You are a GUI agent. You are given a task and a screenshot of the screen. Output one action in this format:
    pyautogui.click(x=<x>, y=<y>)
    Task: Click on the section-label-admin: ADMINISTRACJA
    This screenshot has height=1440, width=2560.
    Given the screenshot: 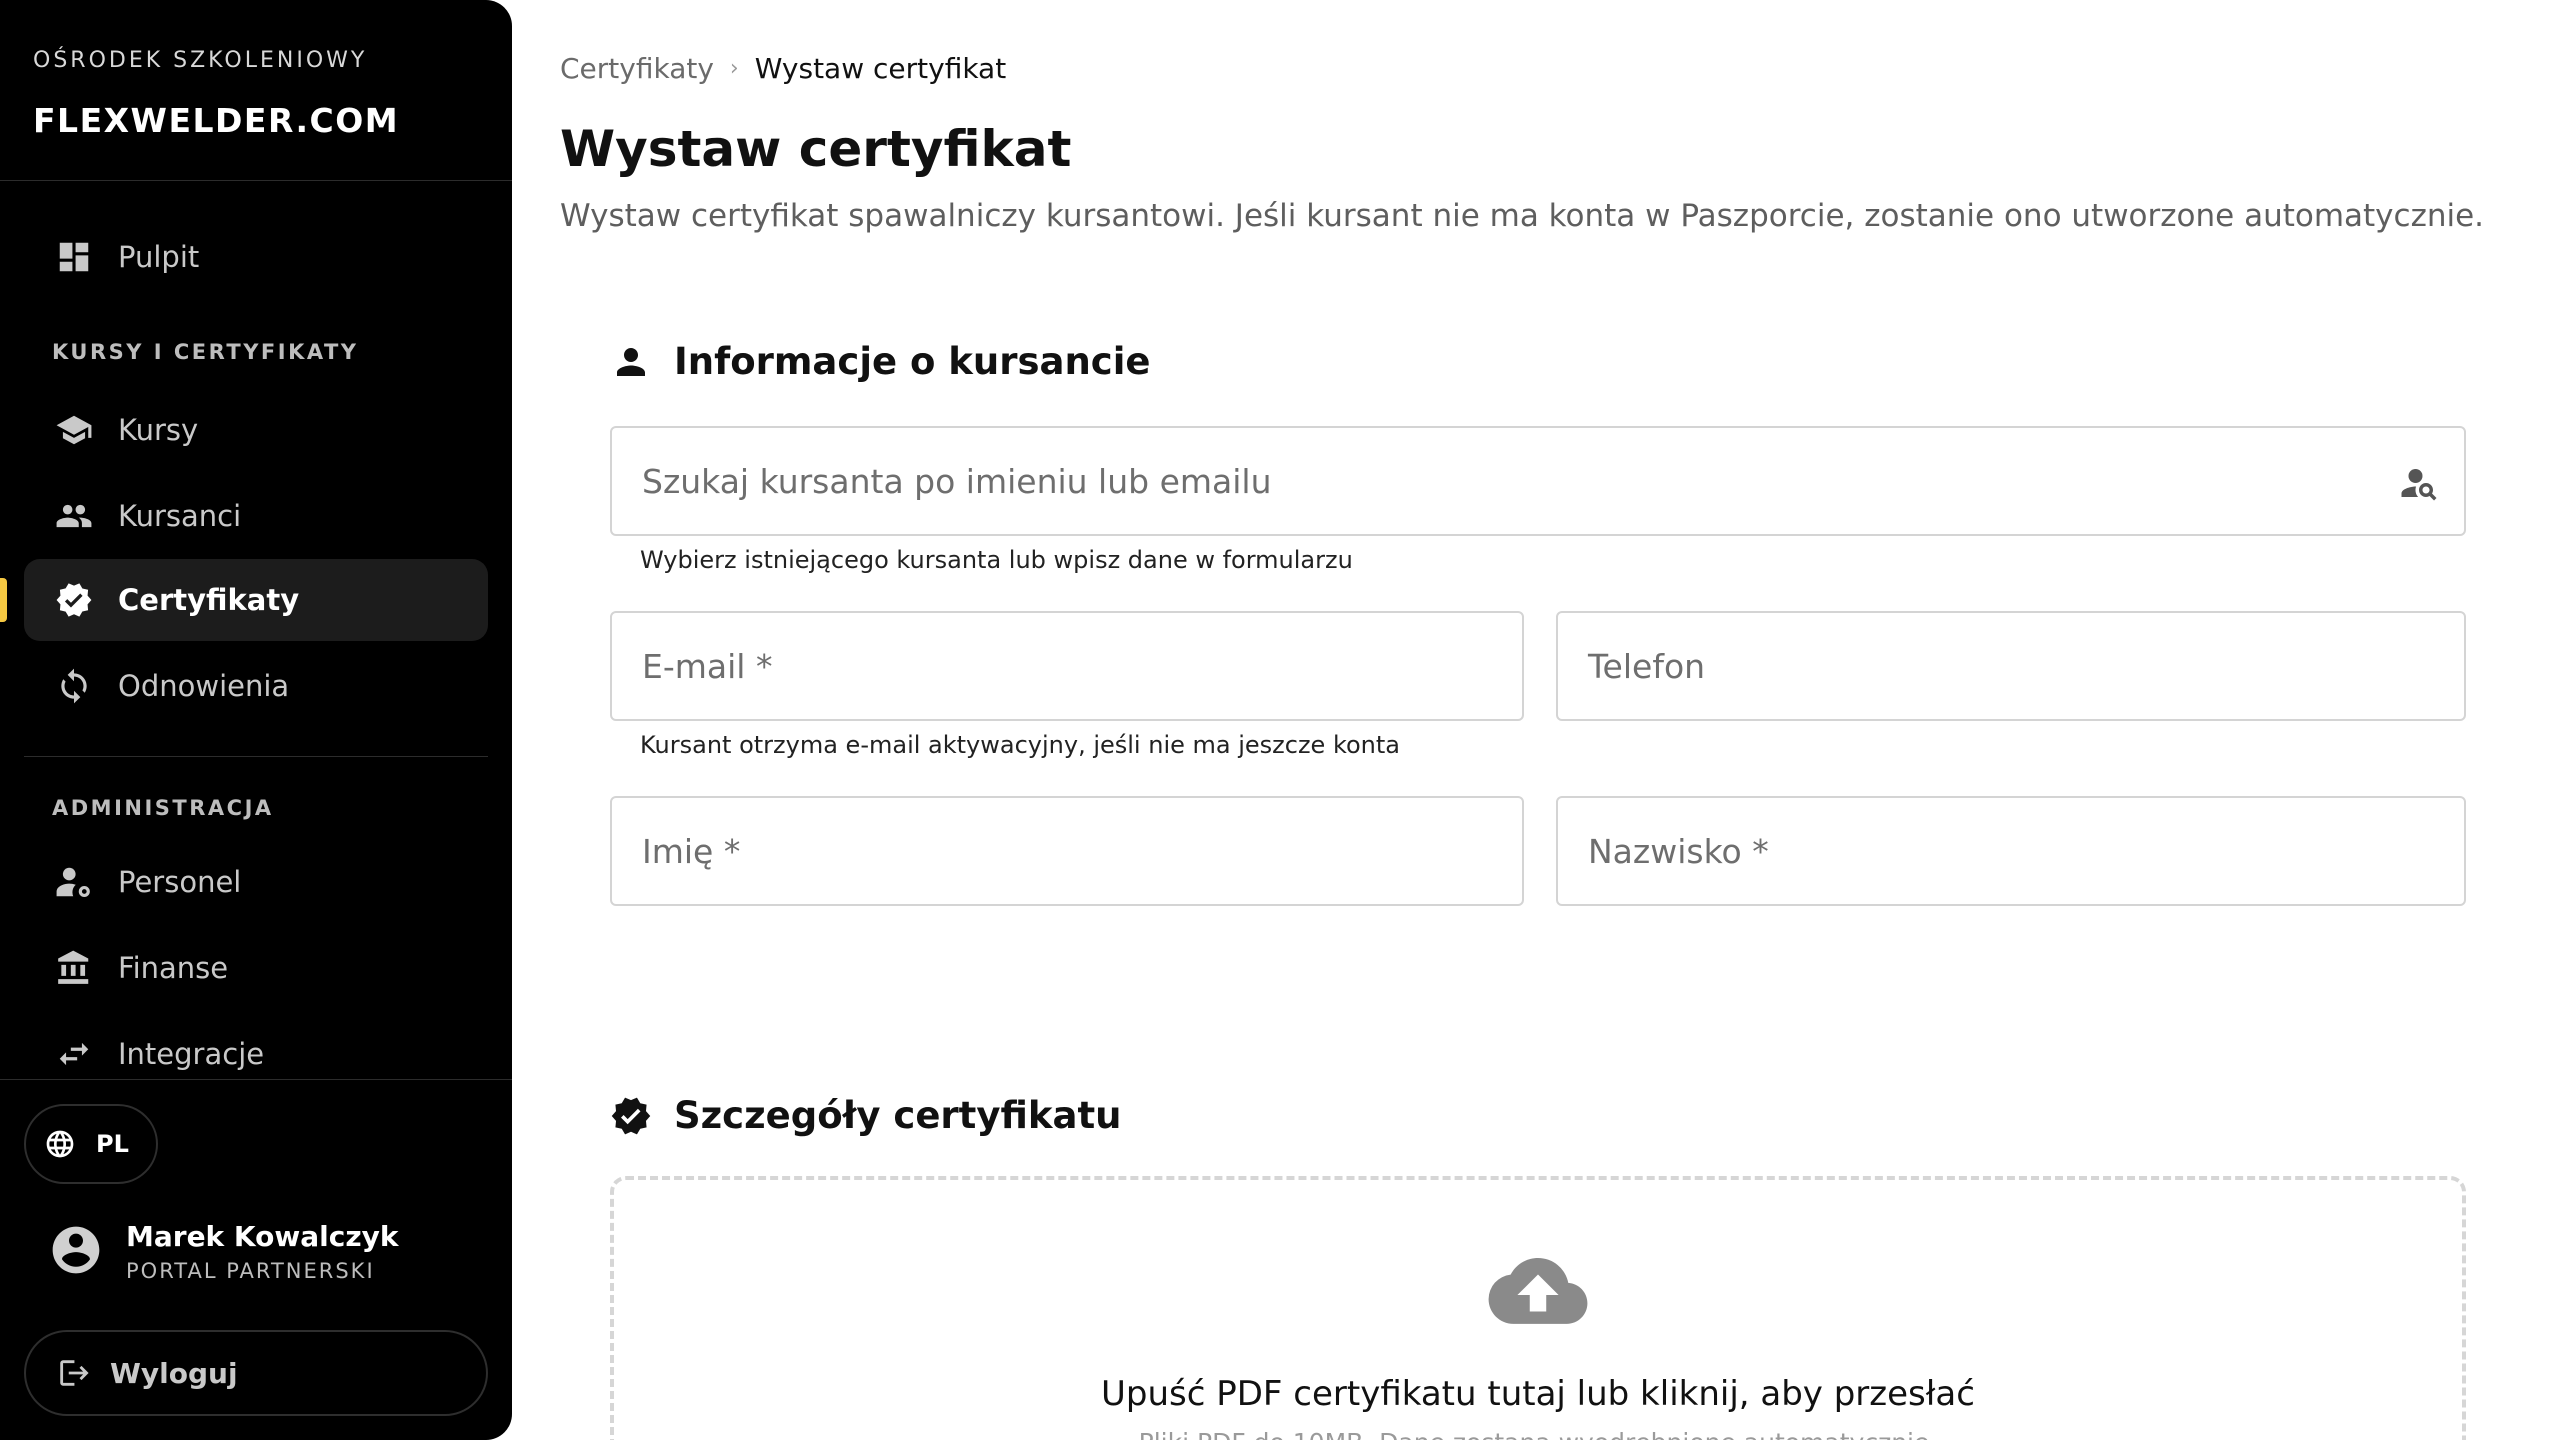 What is the action you would take?
    pyautogui.click(x=163, y=808)
    